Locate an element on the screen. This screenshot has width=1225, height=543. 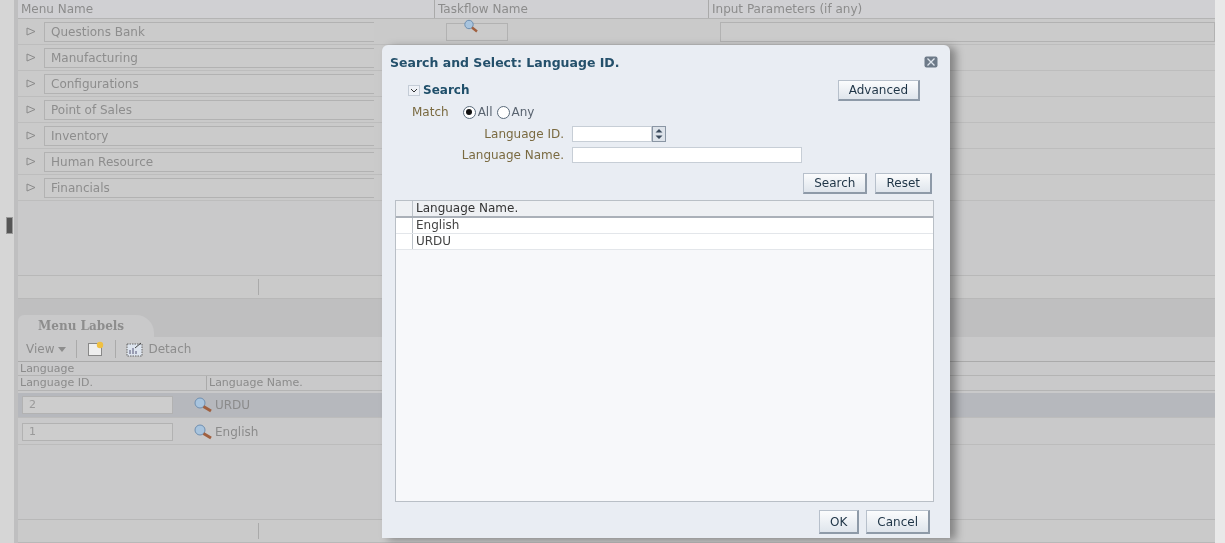
collapse-handle is located at coordinates (9, 225).